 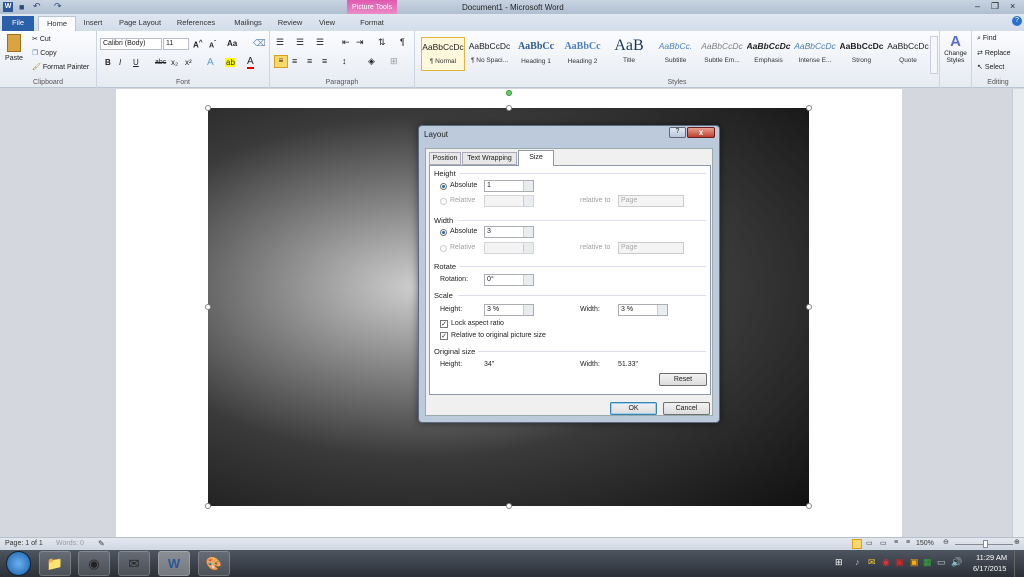 What do you see at coordinates (536, 158) in the screenshot?
I see `tab-size: Size` at bounding box center [536, 158].